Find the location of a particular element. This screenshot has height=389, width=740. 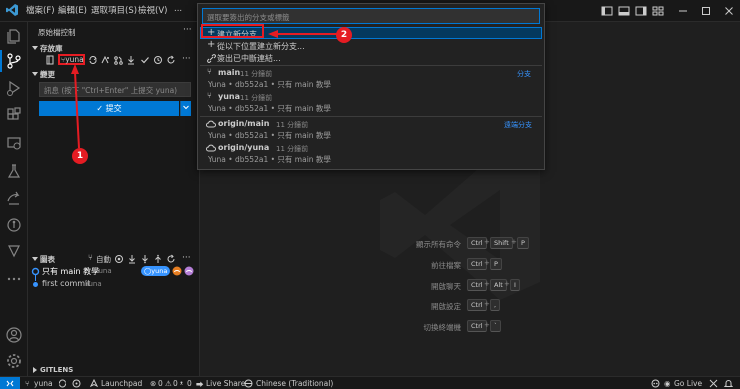

minimize-icon is located at coordinates (683, 11).